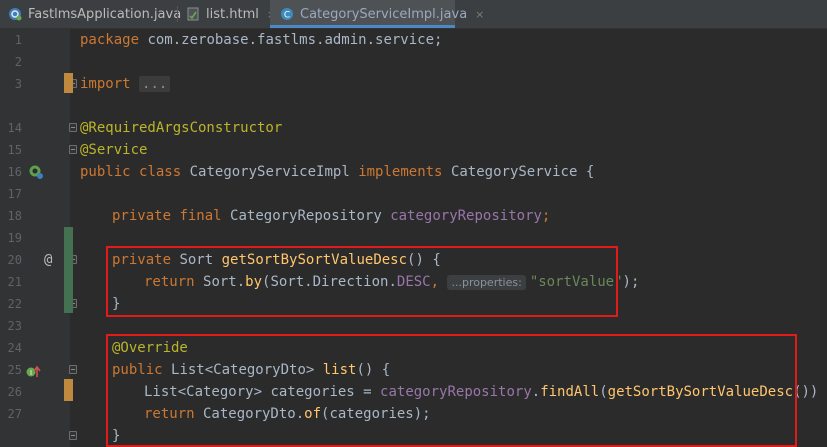 This screenshot has height=447, width=827. Describe the element at coordinates (48, 260) in the screenshot. I see `override-marker-icon: @` at that location.